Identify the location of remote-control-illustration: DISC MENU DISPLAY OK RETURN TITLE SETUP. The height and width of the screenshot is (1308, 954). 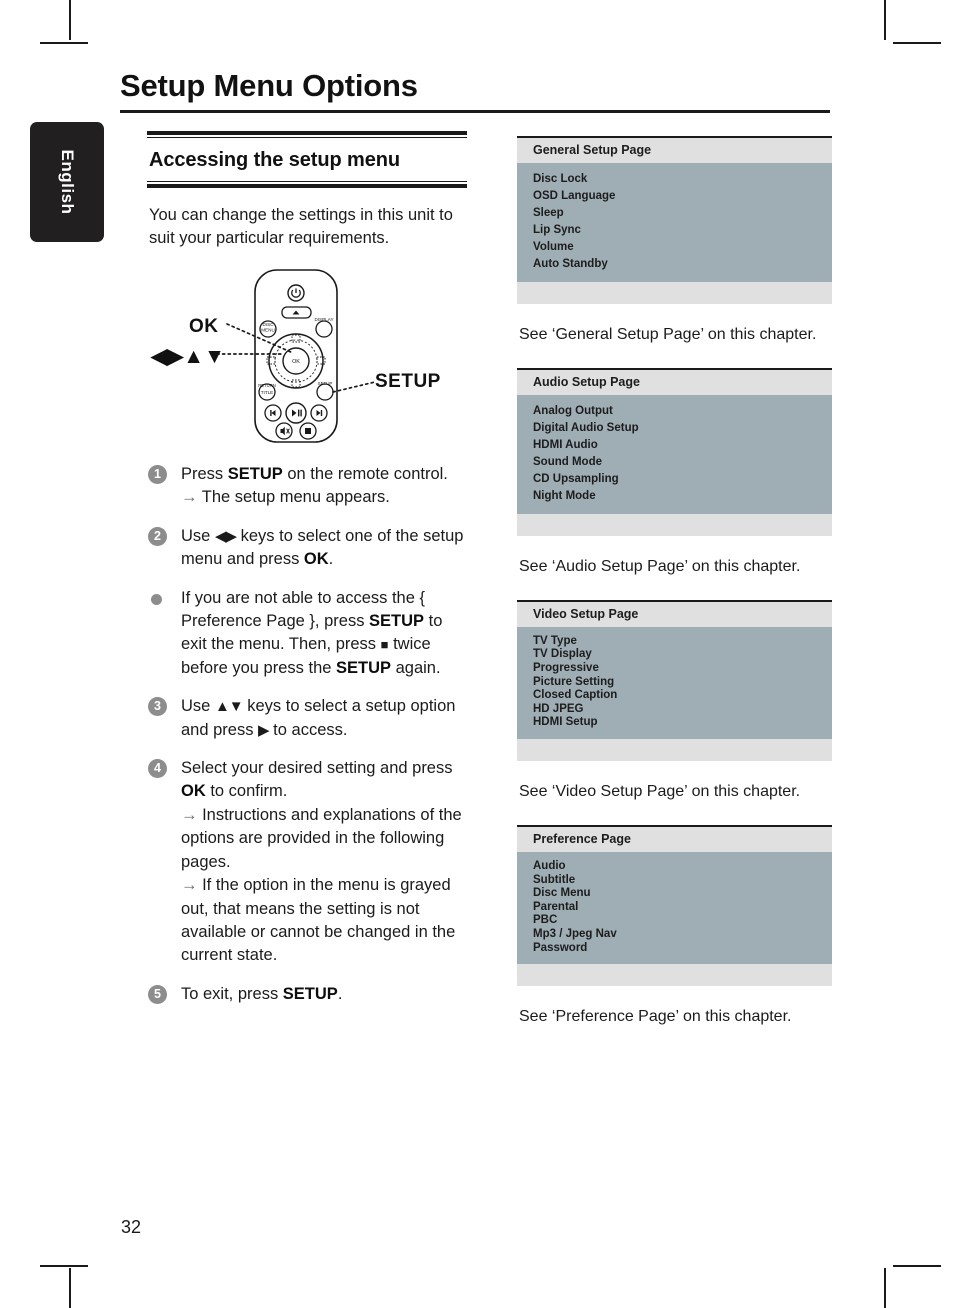
(307, 356).